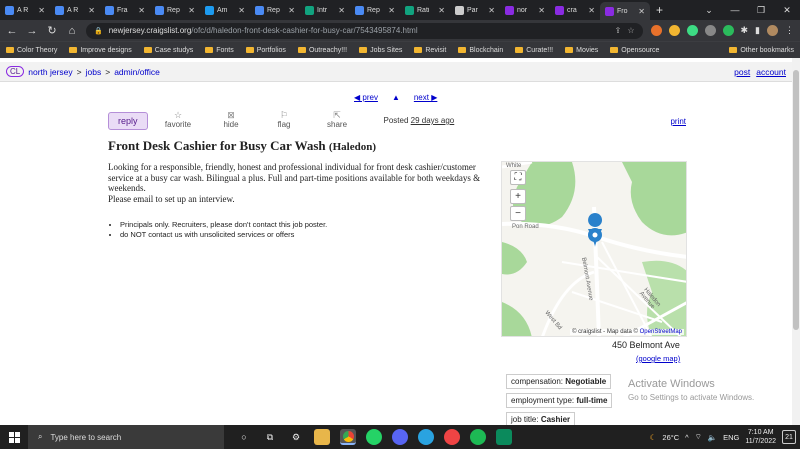  I want to click on browser-tab: Intr ✕, so click(325, 10).